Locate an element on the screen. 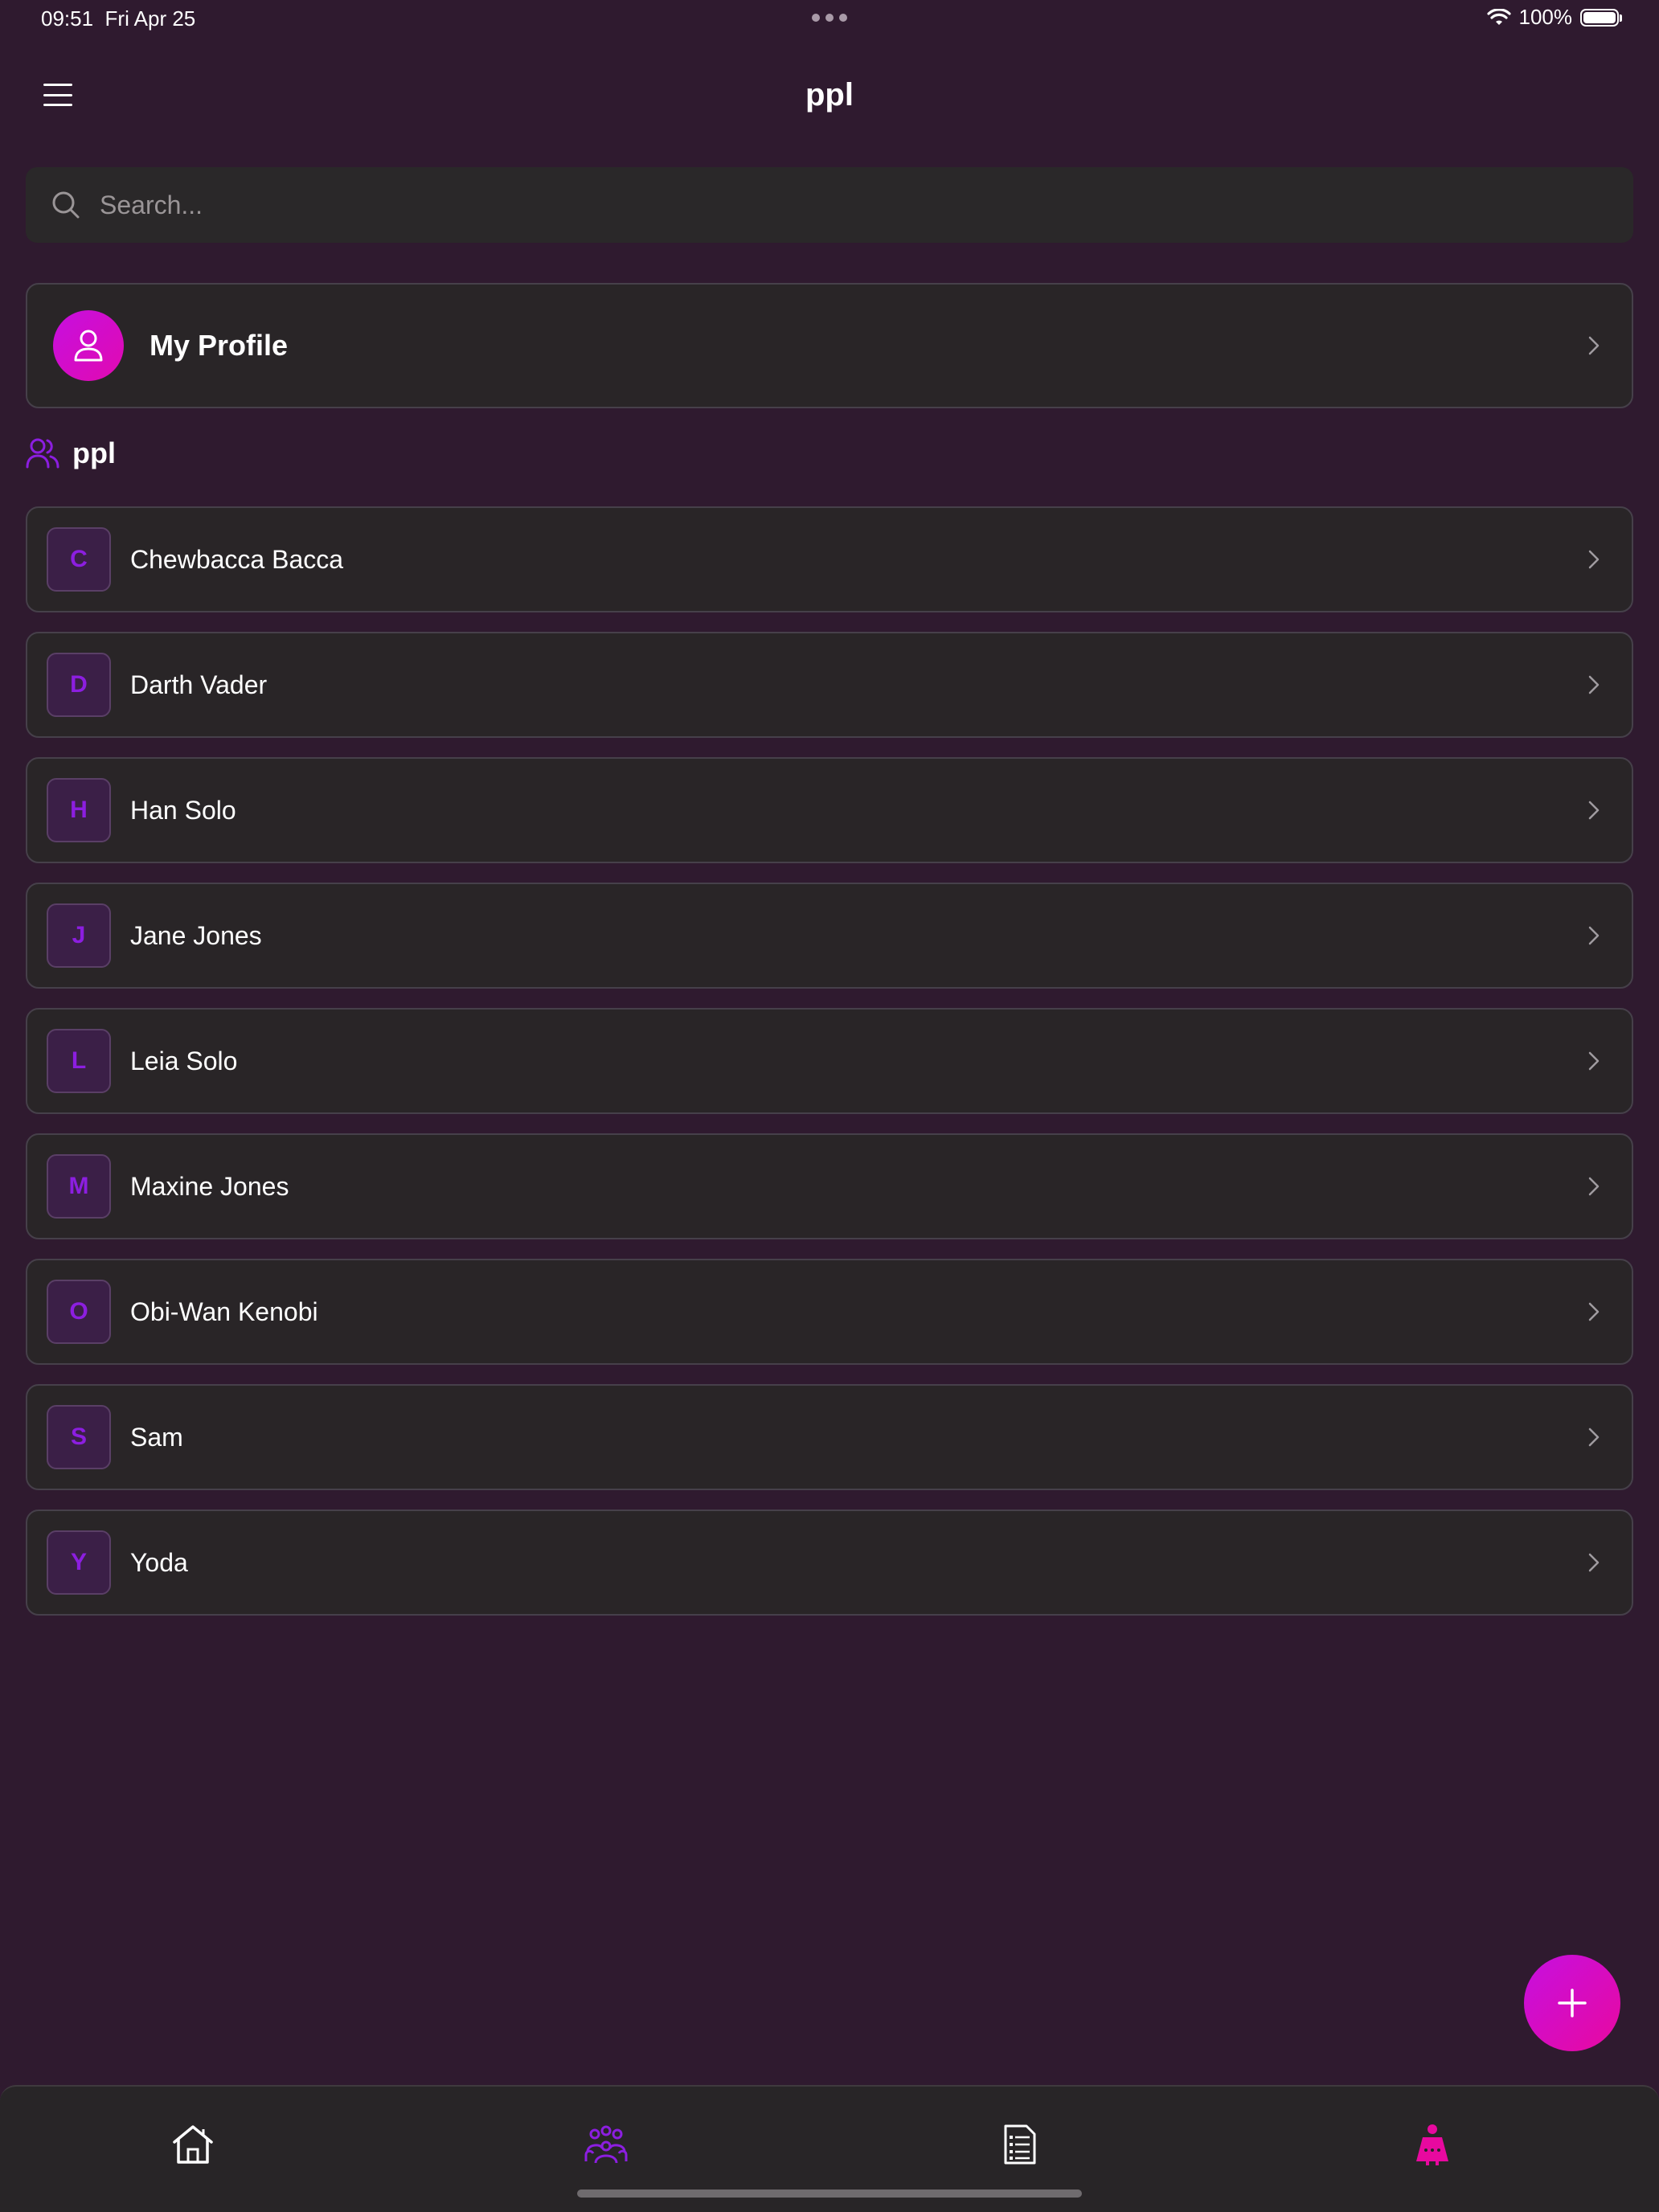  list-item: M Maxine Jones is located at coordinates (829, 1186).